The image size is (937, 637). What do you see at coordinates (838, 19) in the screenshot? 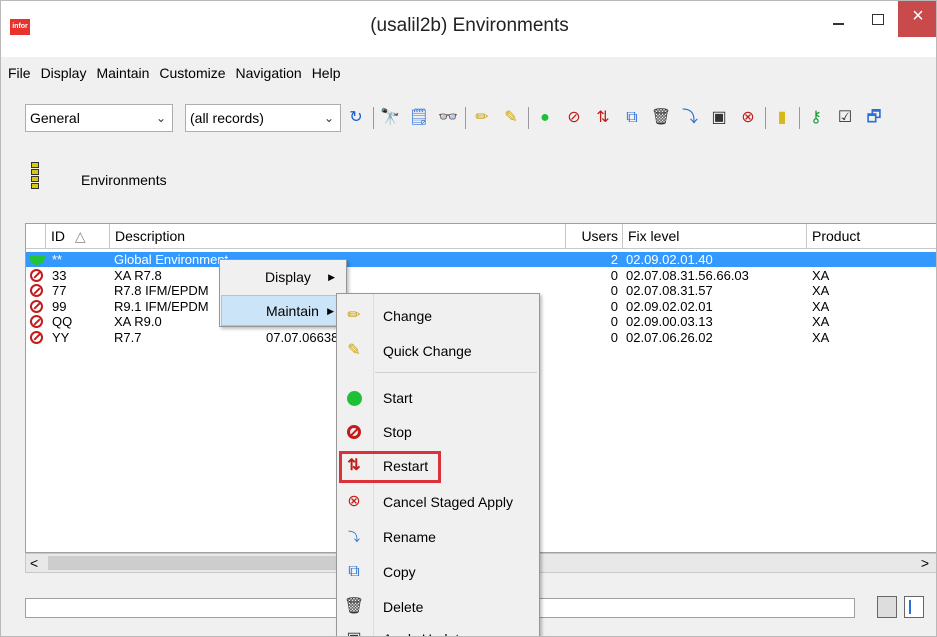
I see `minimize-button` at bounding box center [838, 19].